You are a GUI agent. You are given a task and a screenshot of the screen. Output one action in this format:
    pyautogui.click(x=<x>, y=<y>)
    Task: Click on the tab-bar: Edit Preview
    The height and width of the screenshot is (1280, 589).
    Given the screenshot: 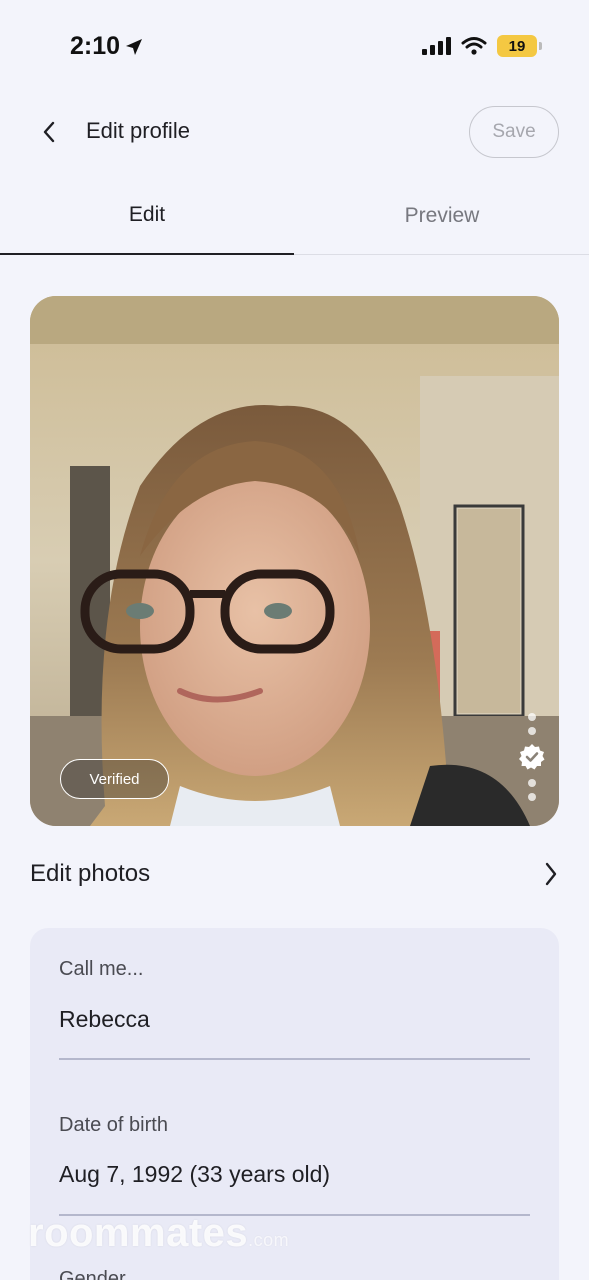 What is the action you would take?
    pyautogui.click(x=294, y=215)
    